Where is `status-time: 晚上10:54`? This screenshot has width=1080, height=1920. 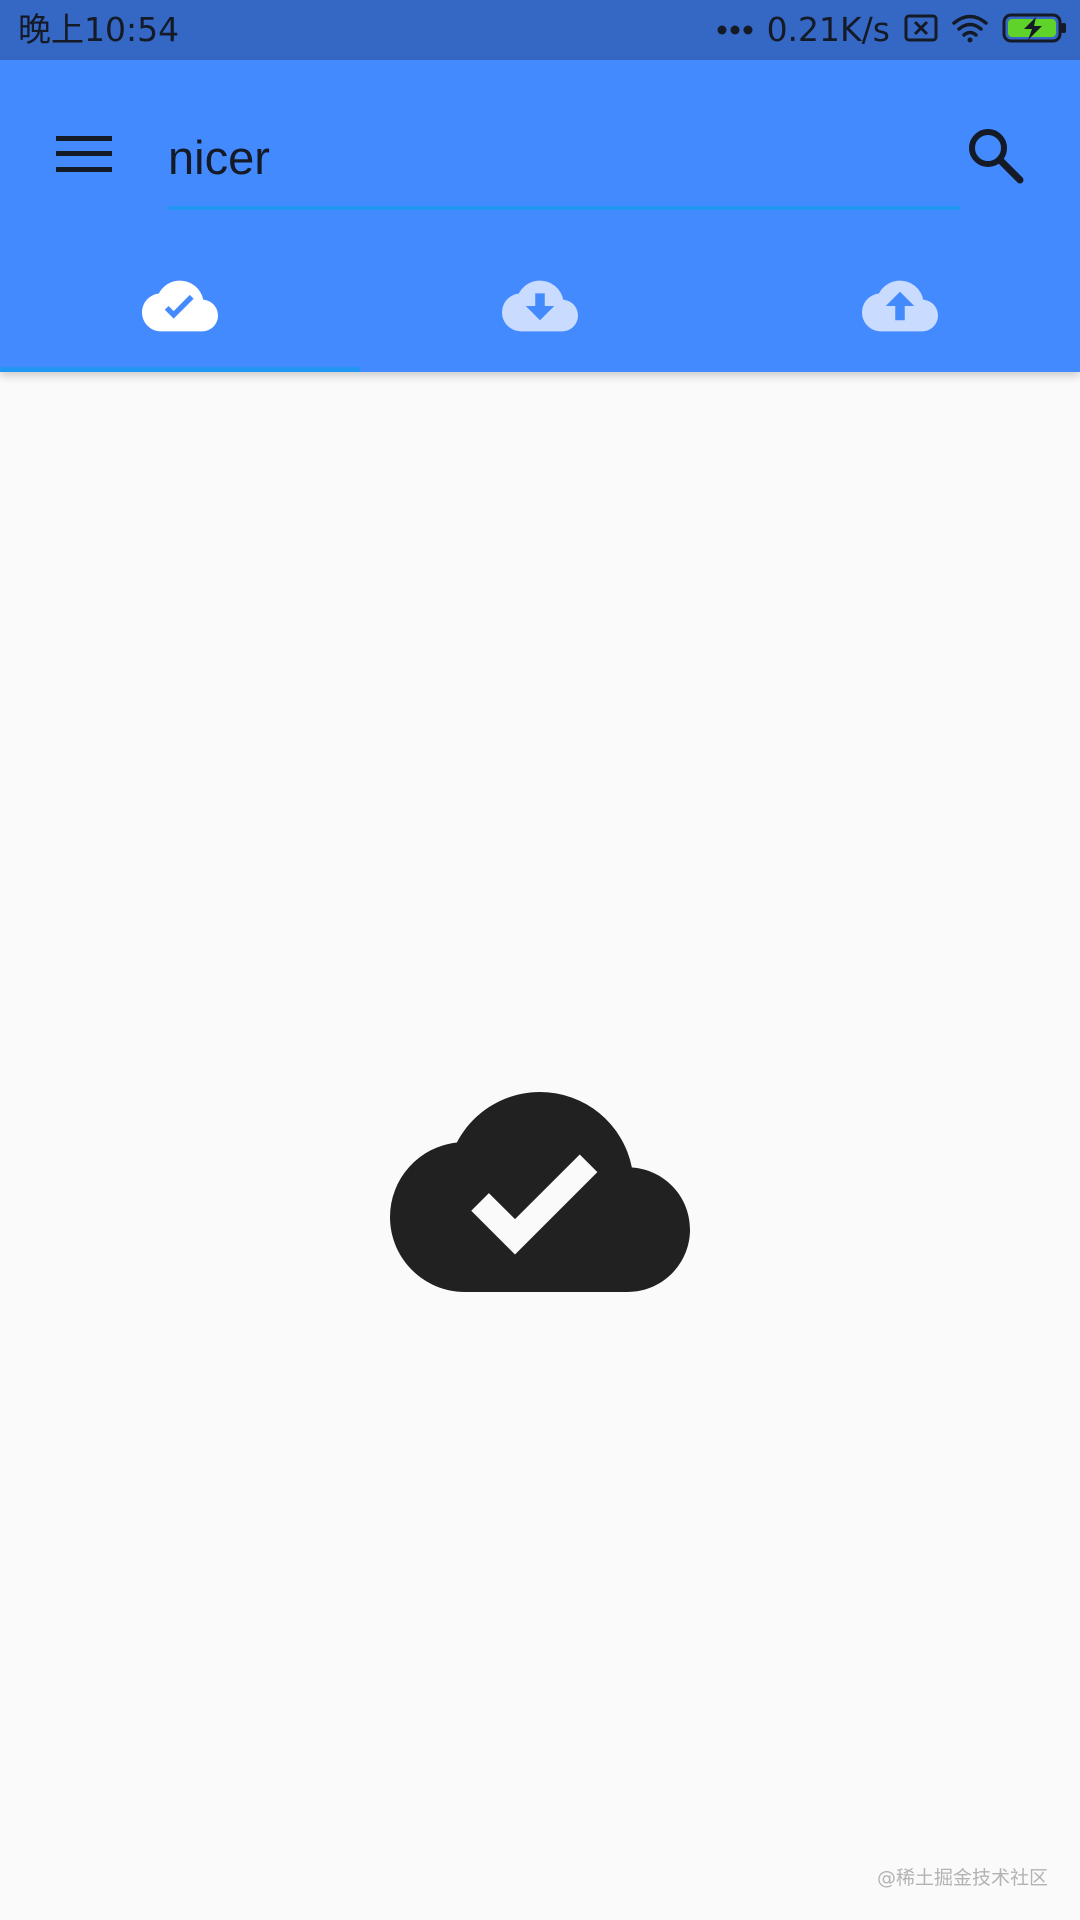
status-time: 晚上10:54 is located at coordinates (99, 29).